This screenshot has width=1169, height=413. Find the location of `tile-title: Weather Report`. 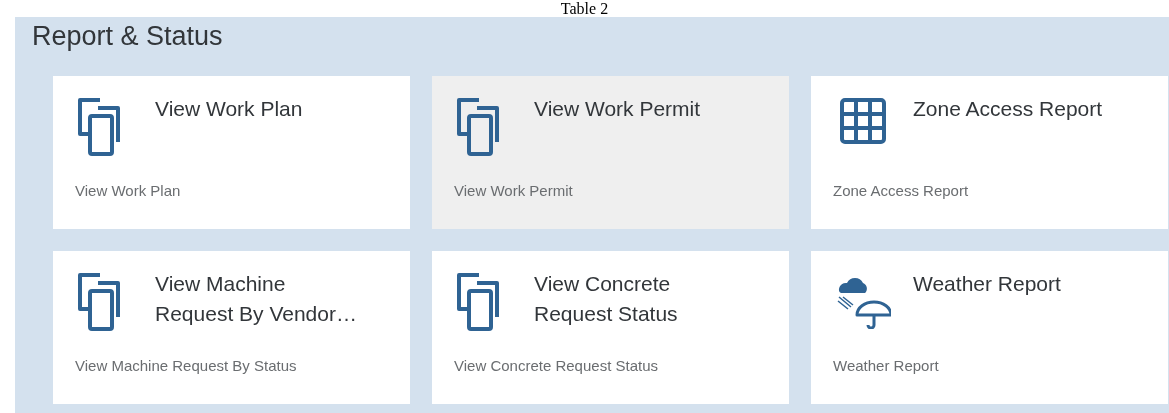

tile-title: Weather Report is located at coordinates (987, 284).